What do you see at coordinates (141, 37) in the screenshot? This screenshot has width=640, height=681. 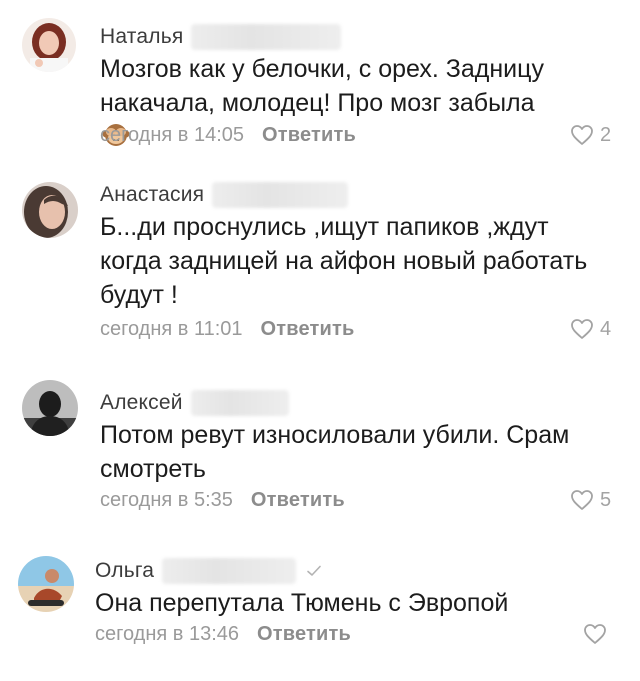 I see `author-name: Наталья` at bounding box center [141, 37].